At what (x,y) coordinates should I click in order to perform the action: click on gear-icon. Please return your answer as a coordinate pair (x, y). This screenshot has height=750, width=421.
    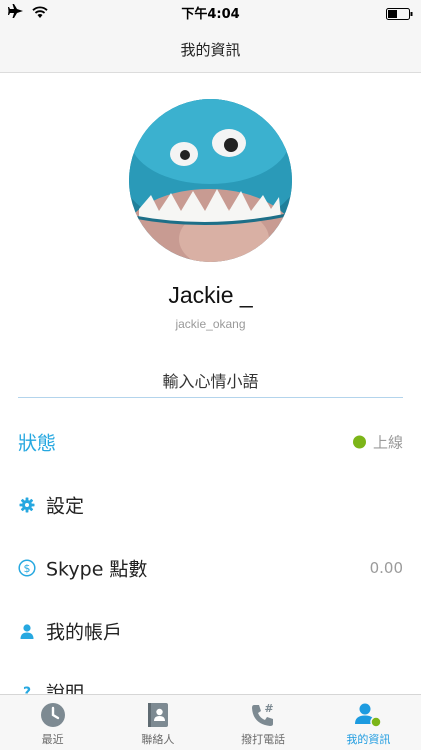
    Looking at the image, I should click on (27, 505).